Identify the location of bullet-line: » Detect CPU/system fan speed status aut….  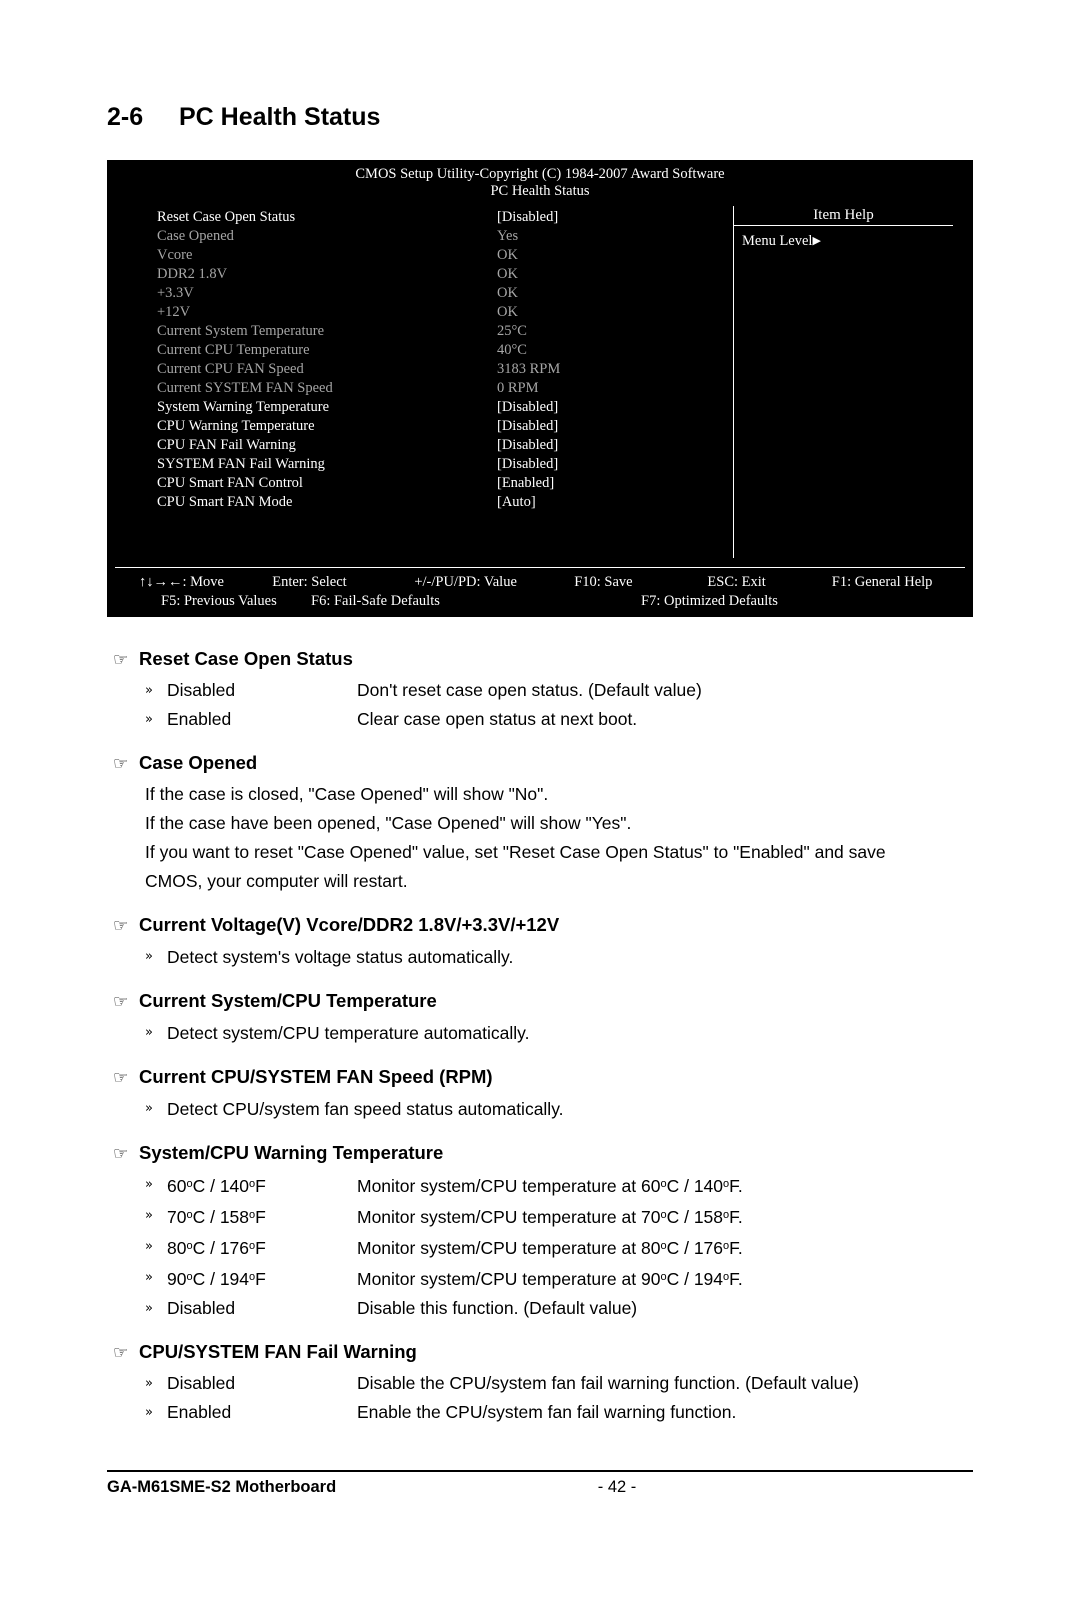
(612, 1109).